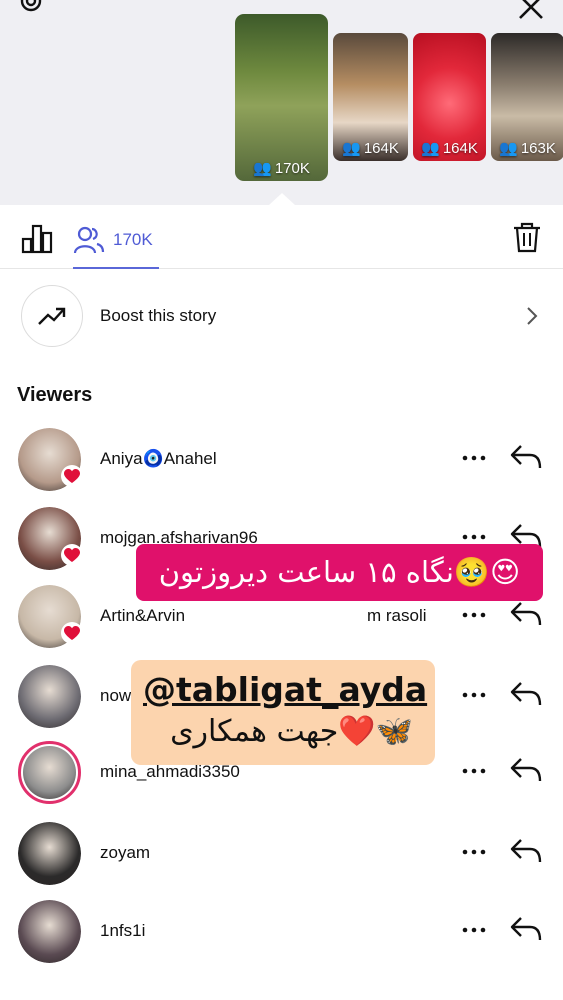  I want to click on viewer-username: Aniya🧿Anahel, so click(158, 459).